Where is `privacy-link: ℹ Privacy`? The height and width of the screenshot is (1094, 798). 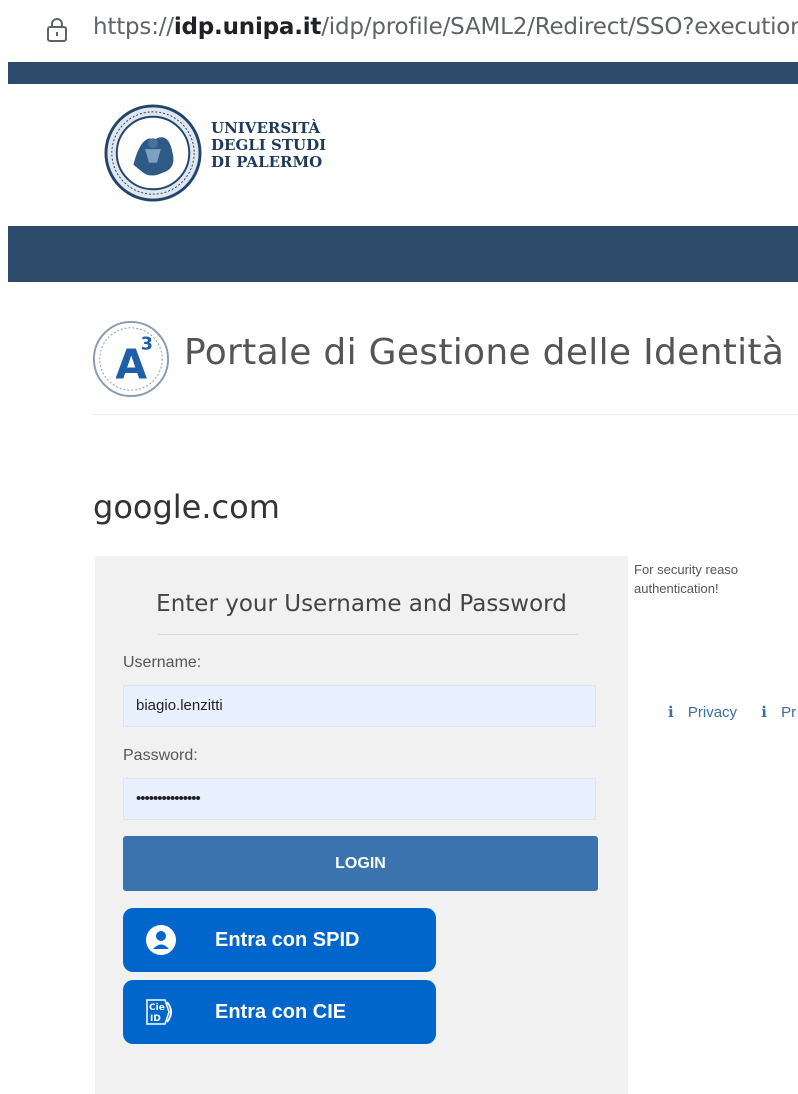 privacy-link: ℹ Privacy is located at coordinates (707, 712).